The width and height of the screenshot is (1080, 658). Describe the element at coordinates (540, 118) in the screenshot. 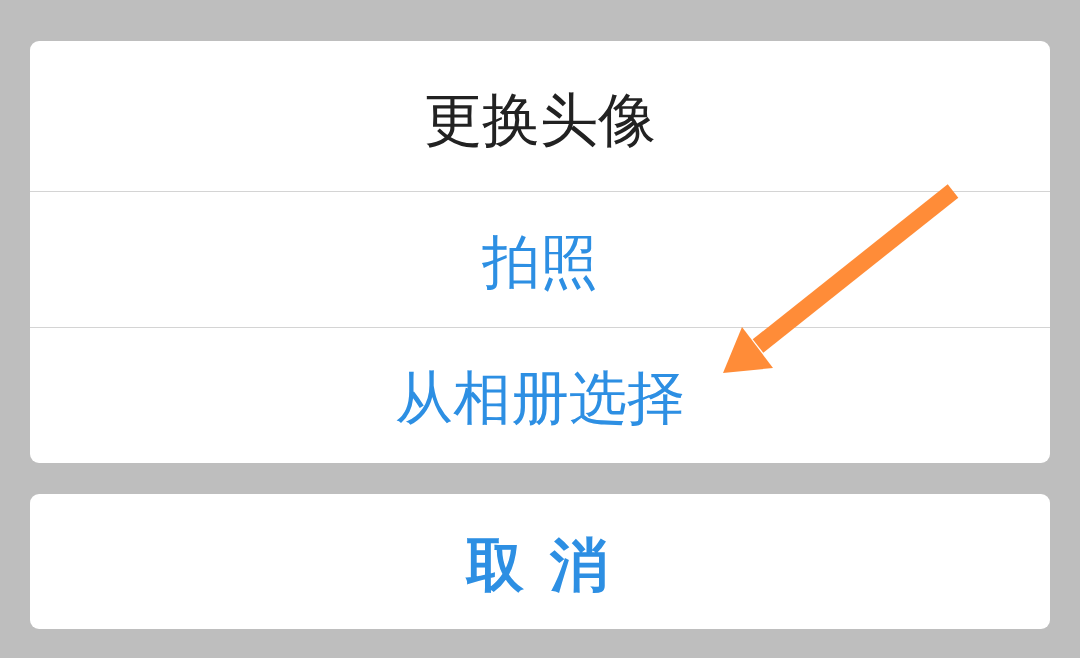

I see `sheet-title: 更换头像` at that location.